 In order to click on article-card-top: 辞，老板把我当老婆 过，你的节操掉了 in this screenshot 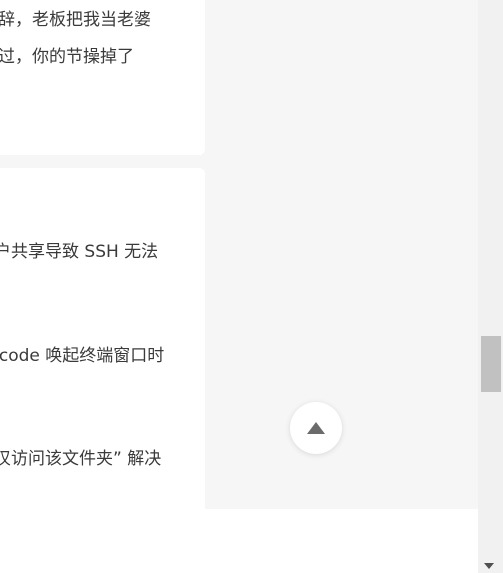, I will do `click(102, 77)`.